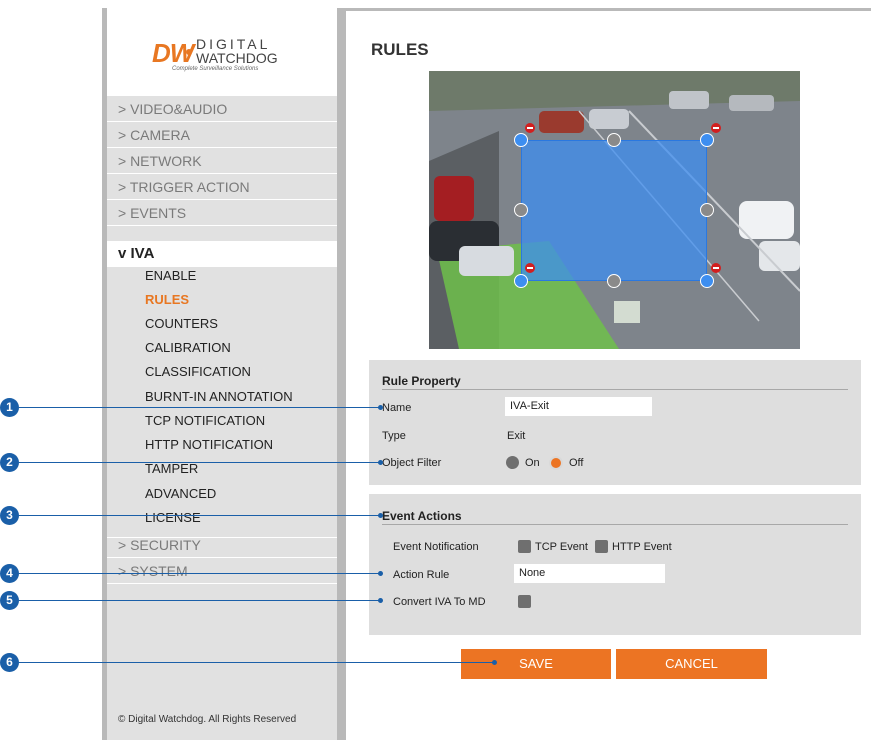 This screenshot has width=871, height=740. What do you see at coordinates (237, 58) in the screenshot?
I see `logo-line2: WATCHDOG` at bounding box center [237, 58].